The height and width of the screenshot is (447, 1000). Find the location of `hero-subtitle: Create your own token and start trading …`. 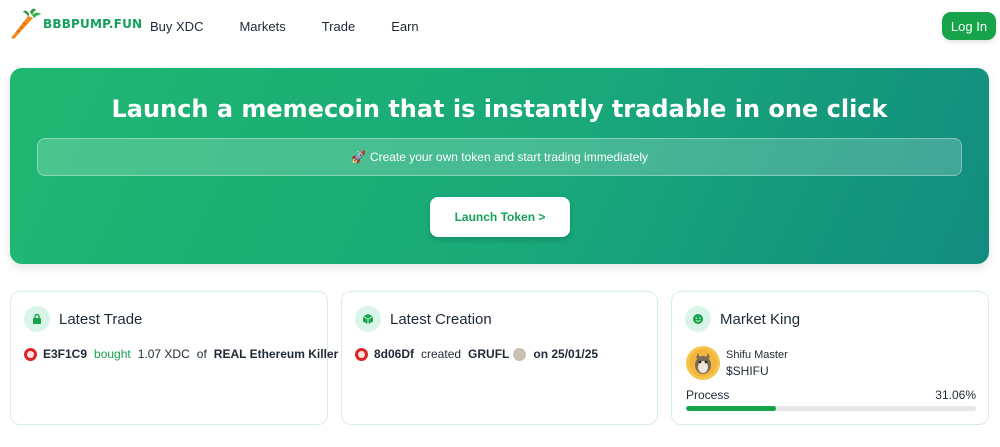

hero-subtitle: Create your own token and start trading … is located at coordinates (509, 157).